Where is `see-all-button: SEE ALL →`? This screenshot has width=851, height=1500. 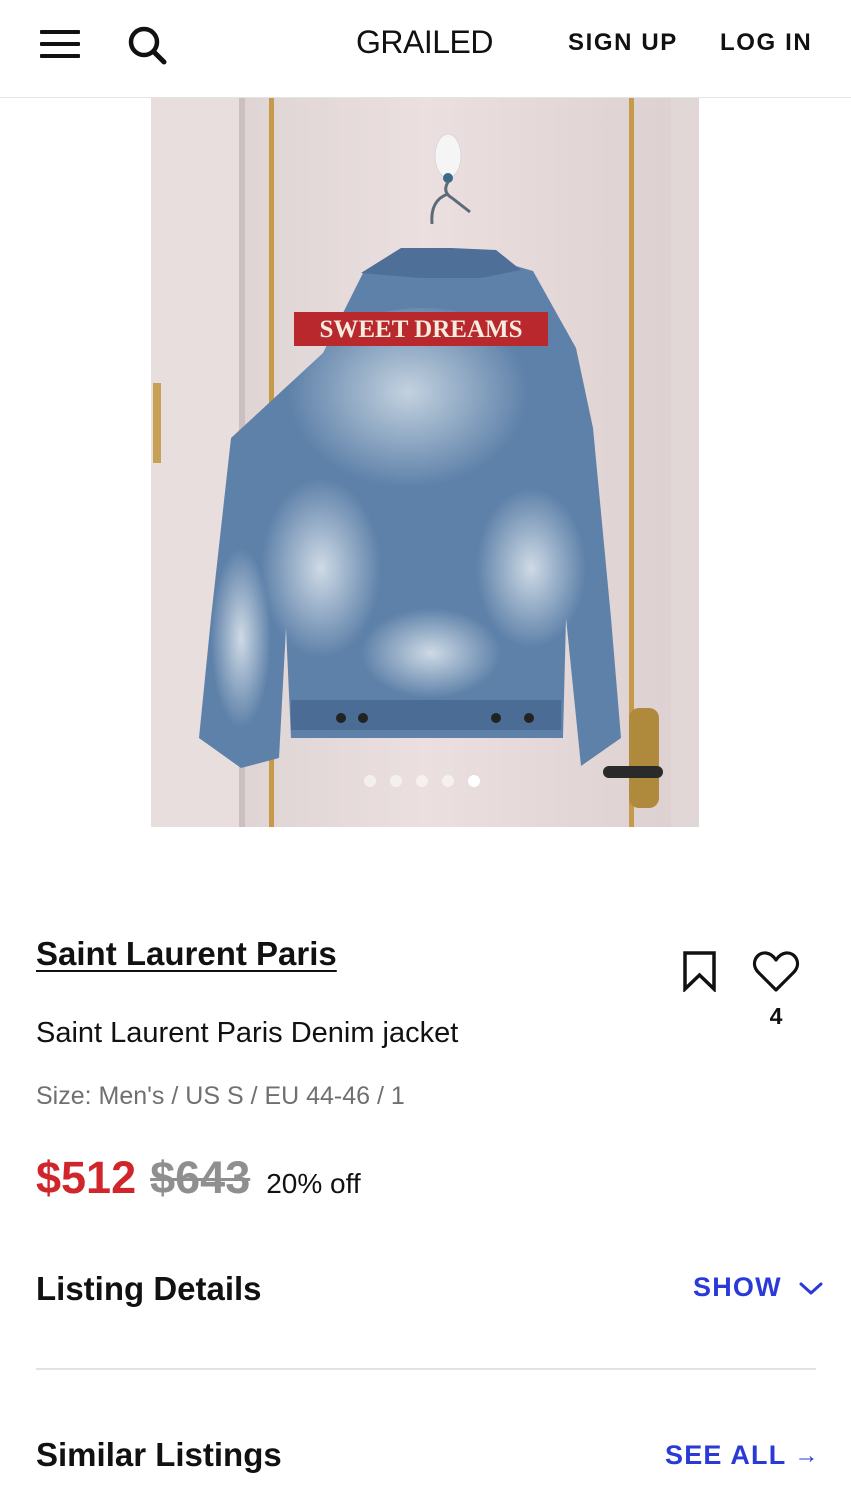 see-all-button: SEE ALL → is located at coordinates (741, 1455).